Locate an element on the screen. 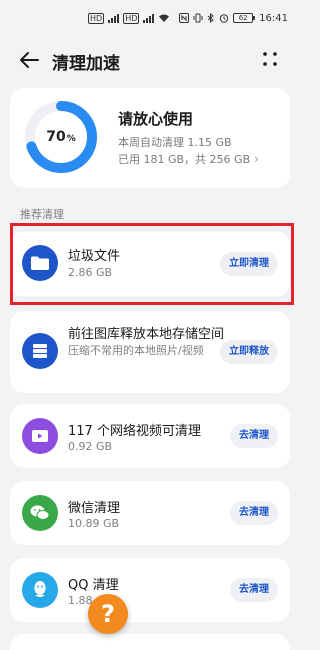  nfc-icon is located at coordinates (184, 18).